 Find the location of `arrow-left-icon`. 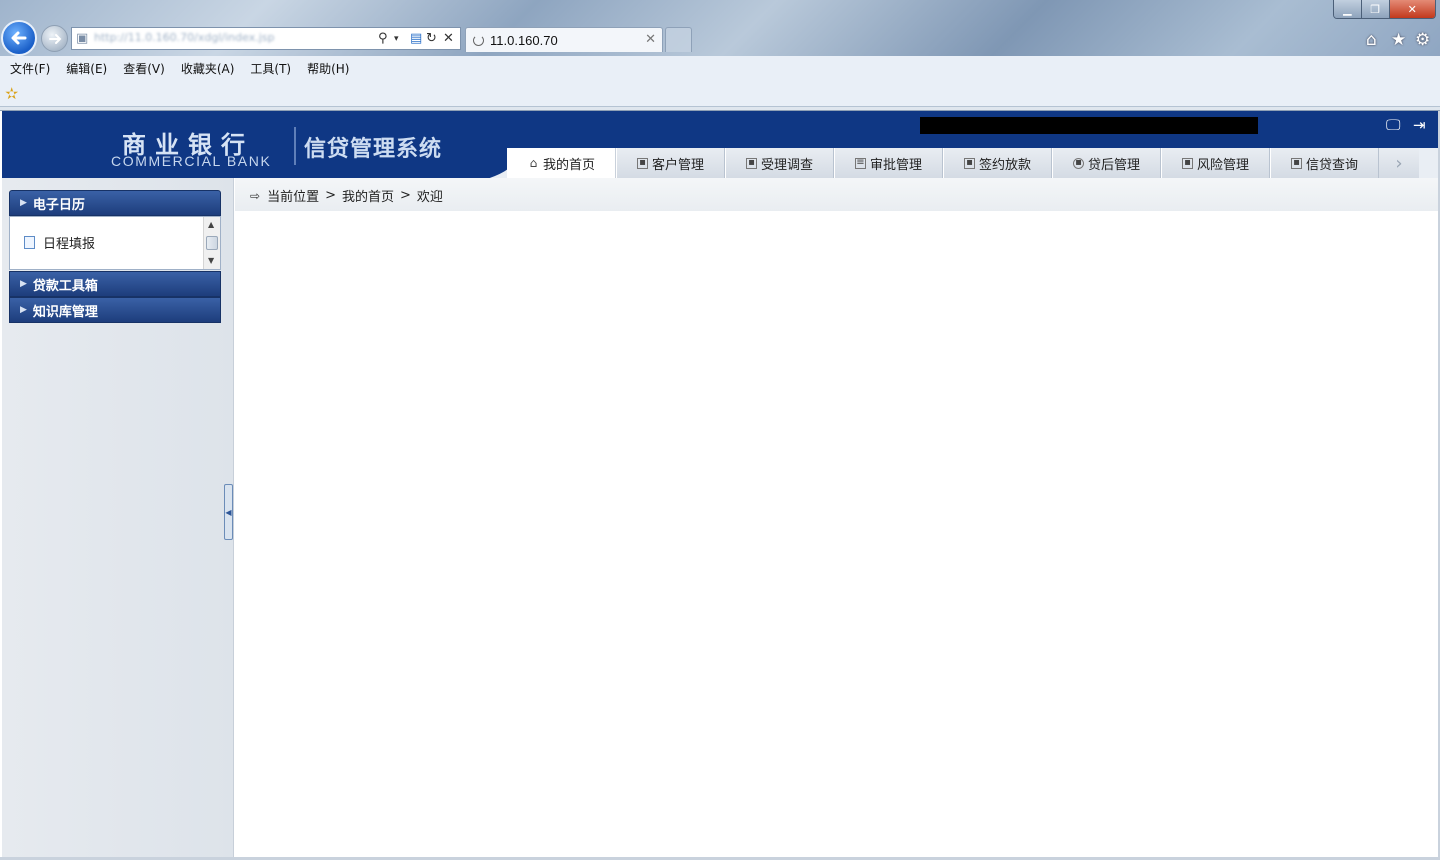

arrow-left-icon is located at coordinates (19, 38).